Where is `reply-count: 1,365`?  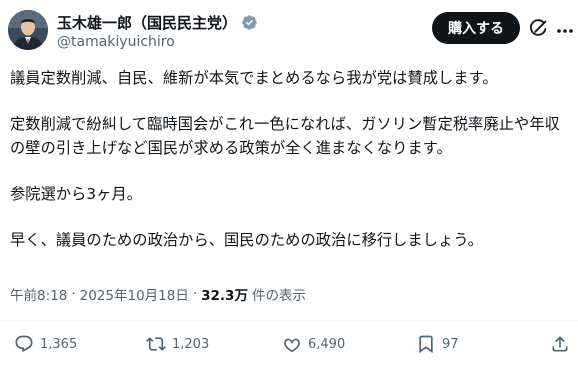 reply-count: 1,365 is located at coordinates (59, 344).